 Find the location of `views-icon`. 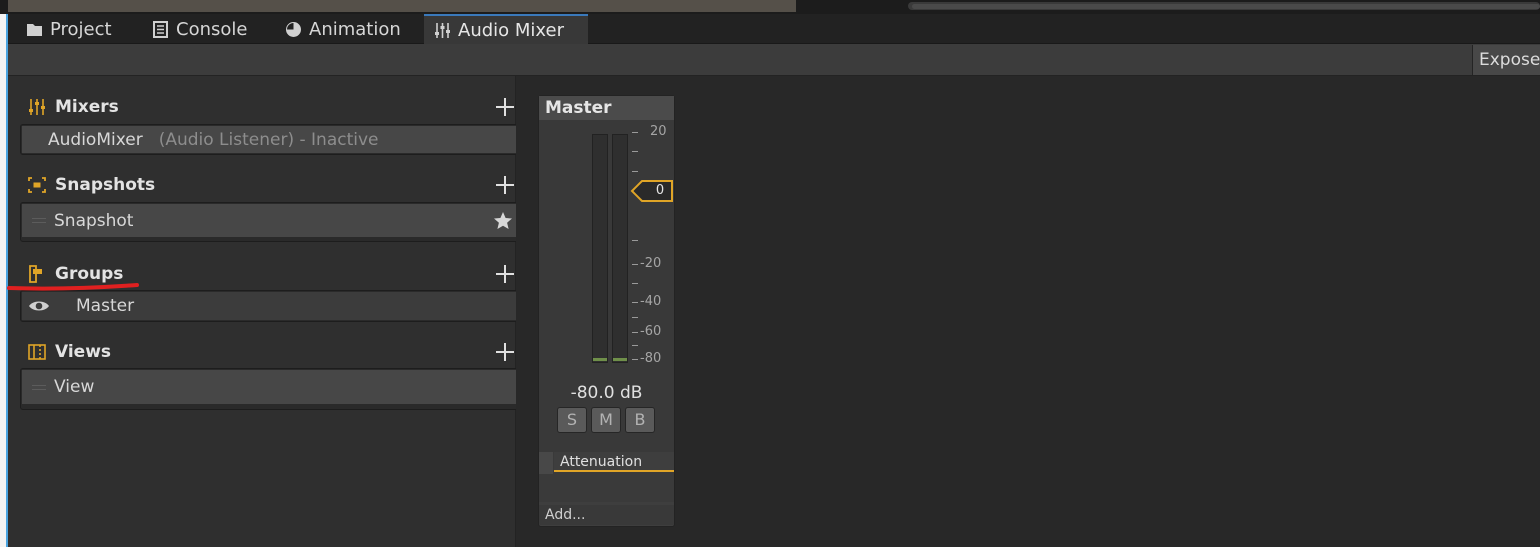

views-icon is located at coordinates (37, 352).